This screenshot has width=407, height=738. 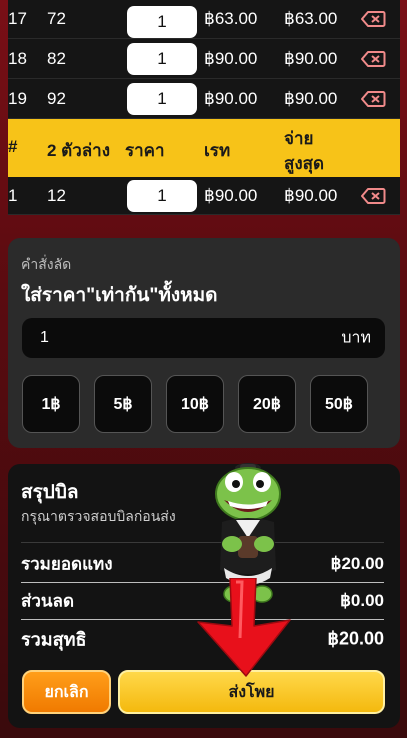 I want to click on cancel-button: ยกเลิก, so click(x=66, y=692).